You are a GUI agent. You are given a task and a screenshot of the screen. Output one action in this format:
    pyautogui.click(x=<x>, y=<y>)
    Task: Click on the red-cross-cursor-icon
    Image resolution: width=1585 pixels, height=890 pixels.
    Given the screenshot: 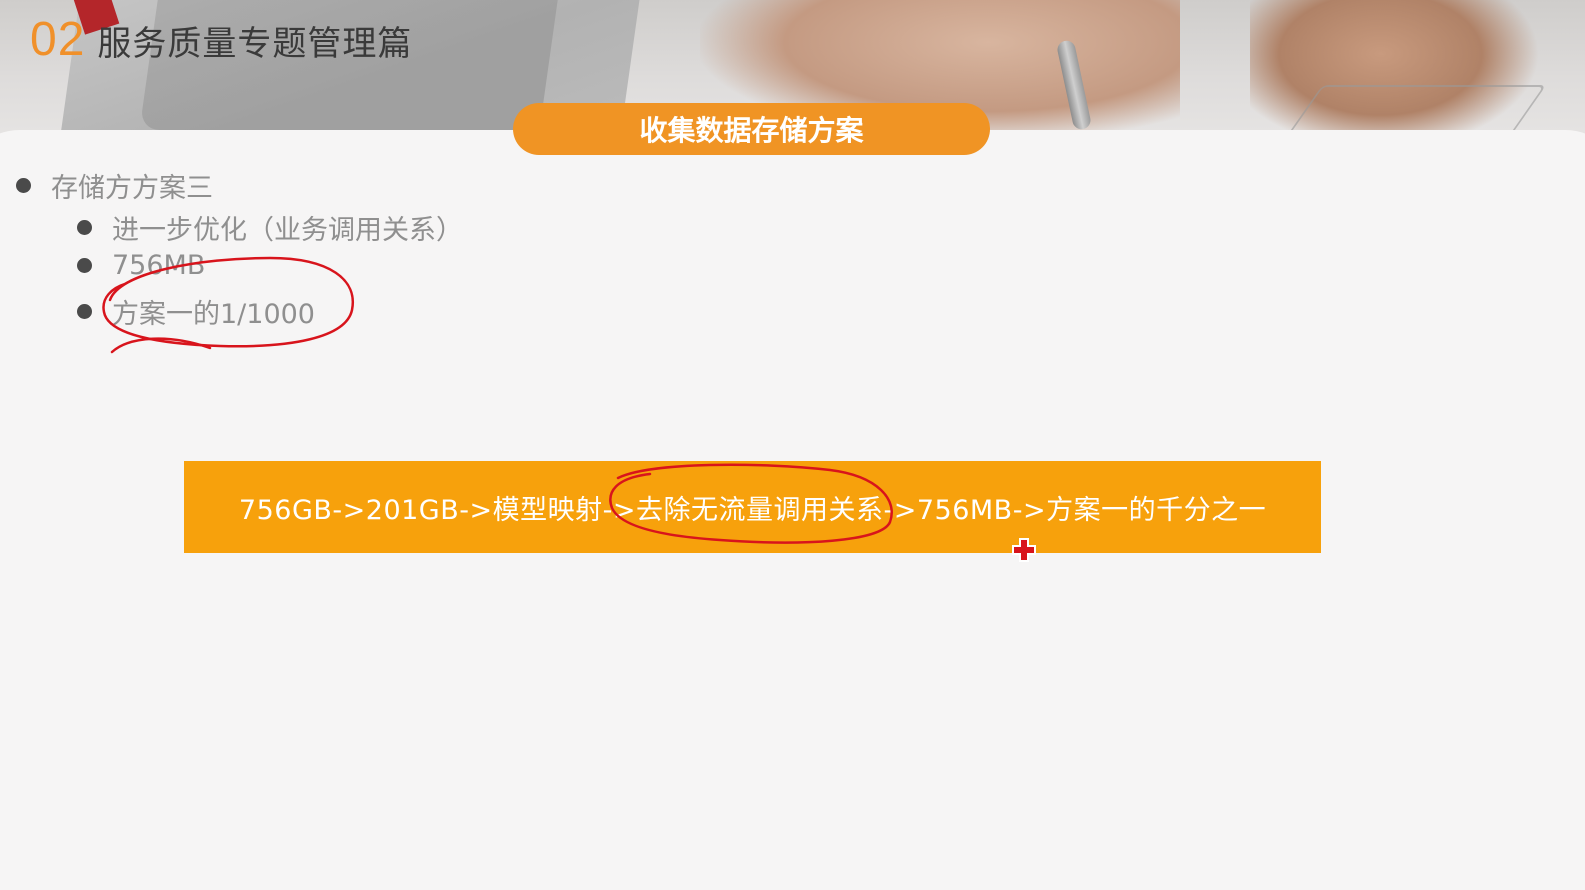 What is the action you would take?
    pyautogui.click(x=1024, y=550)
    